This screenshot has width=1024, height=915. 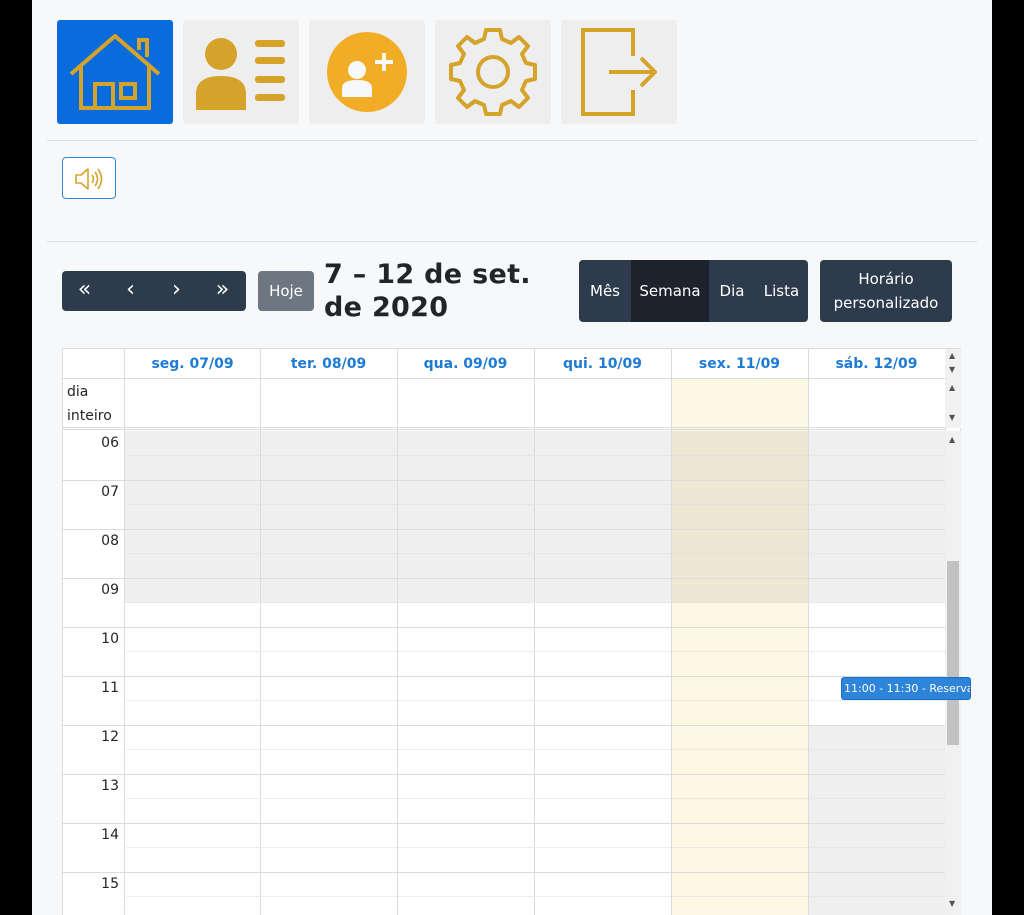 I want to click on view-button-group: Mês Semana Dia Lista, so click(x=693, y=291).